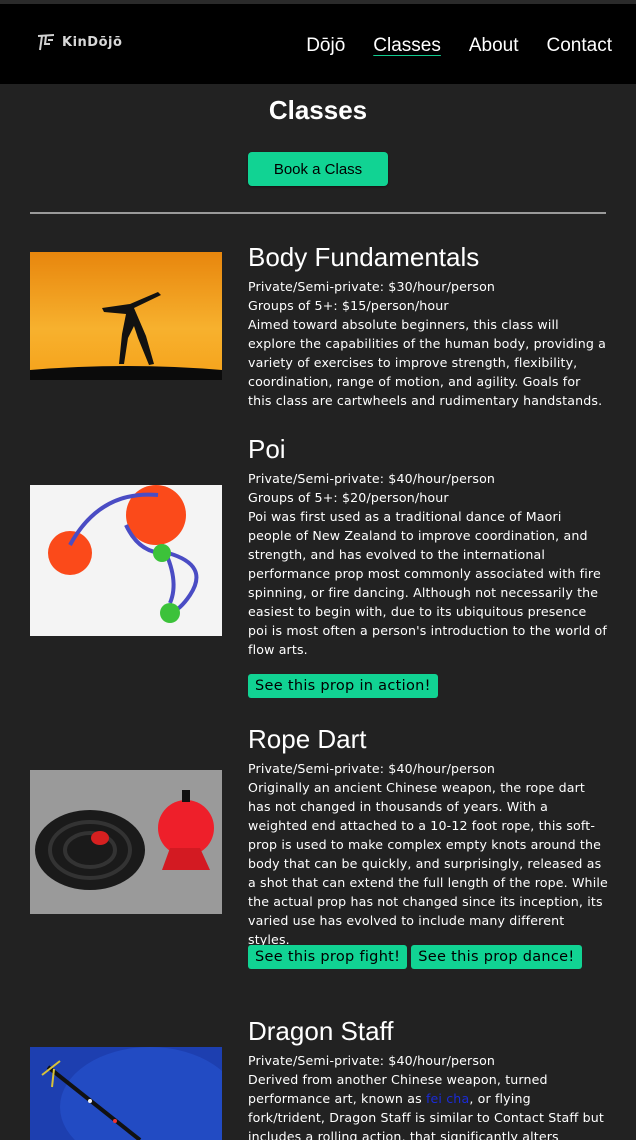 The width and height of the screenshot is (636, 1140). I want to click on dragon-staff-icon, so click(126, 1093).